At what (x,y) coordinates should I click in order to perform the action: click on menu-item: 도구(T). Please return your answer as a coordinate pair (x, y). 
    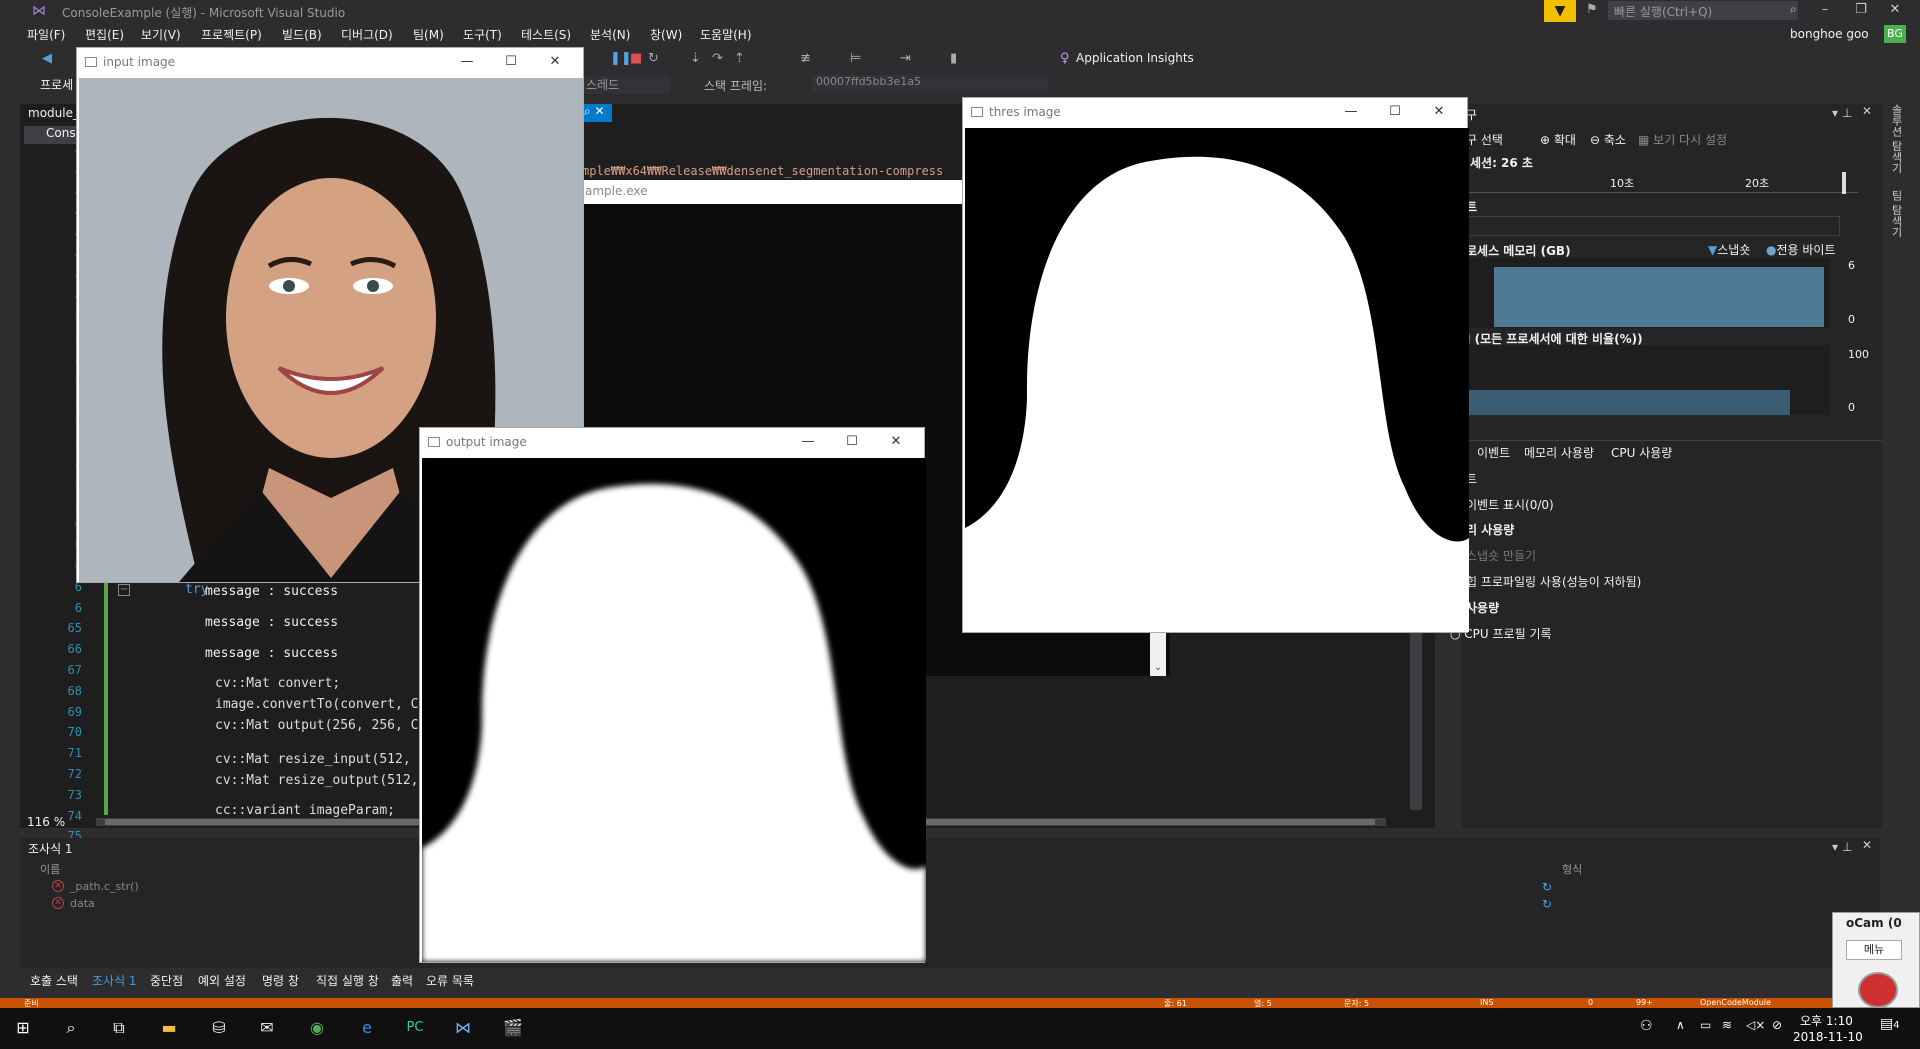
    Looking at the image, I should click on (482, 34).